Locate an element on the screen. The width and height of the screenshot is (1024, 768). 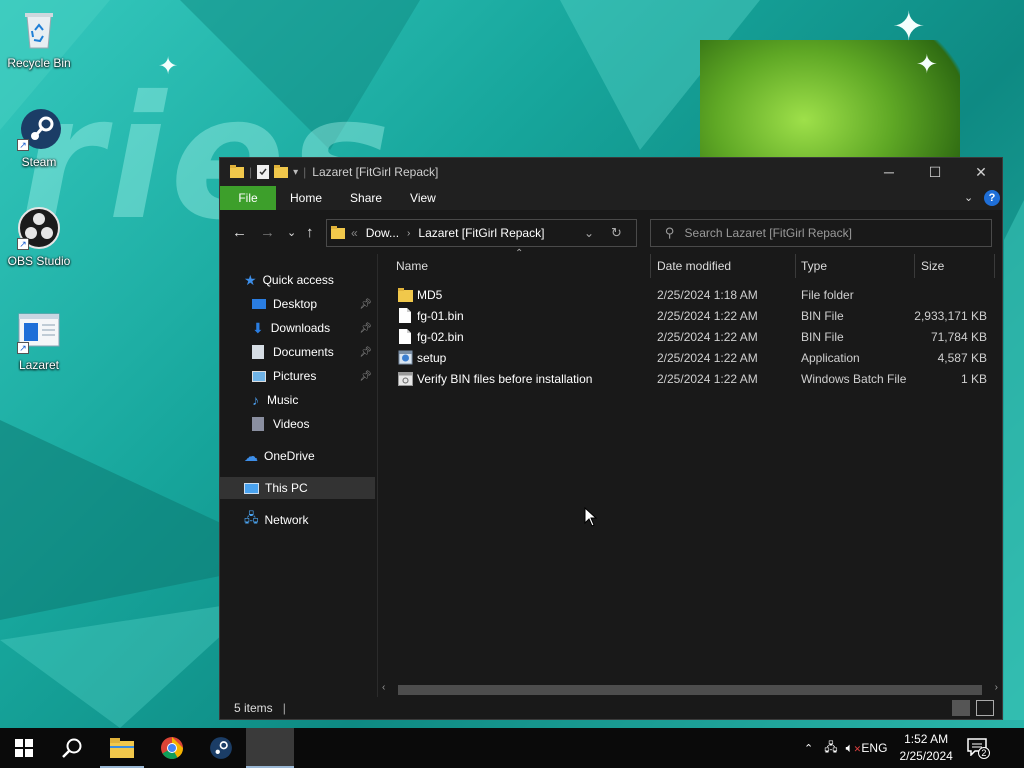
help-icon: ? is located at coordinates (992, 198).